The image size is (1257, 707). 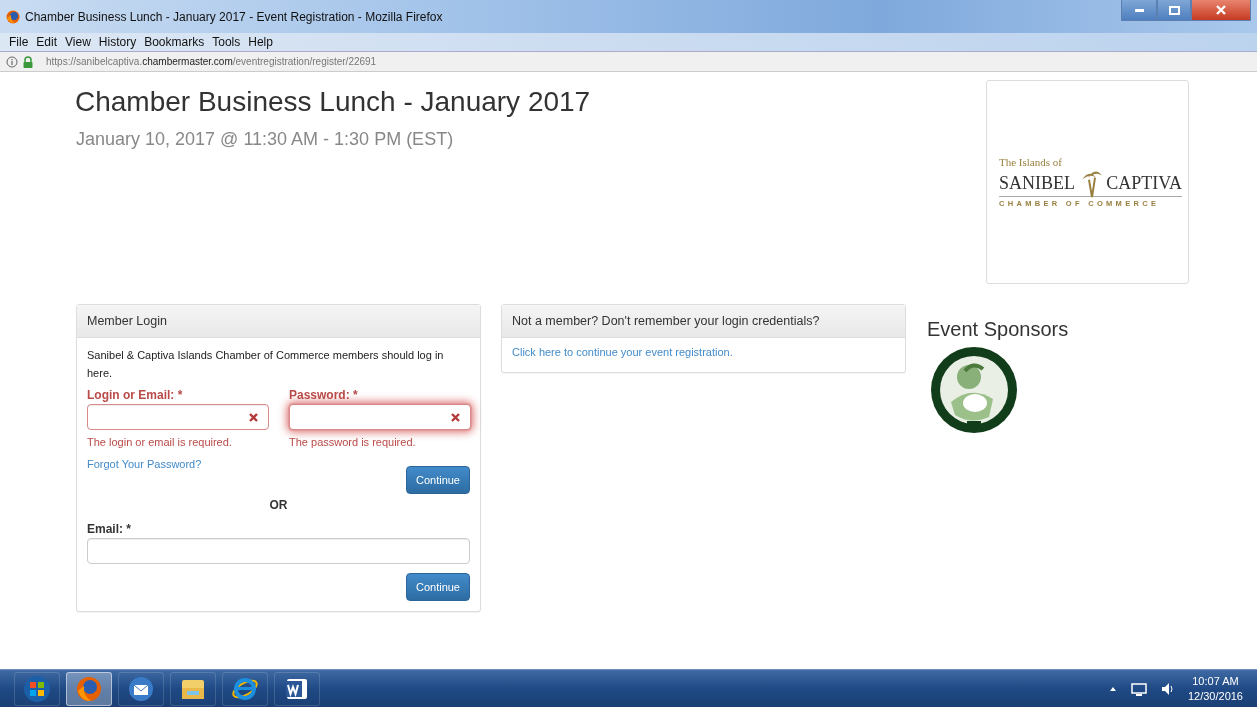 I want to click on menu-item: File, so click(x=19, y=42).